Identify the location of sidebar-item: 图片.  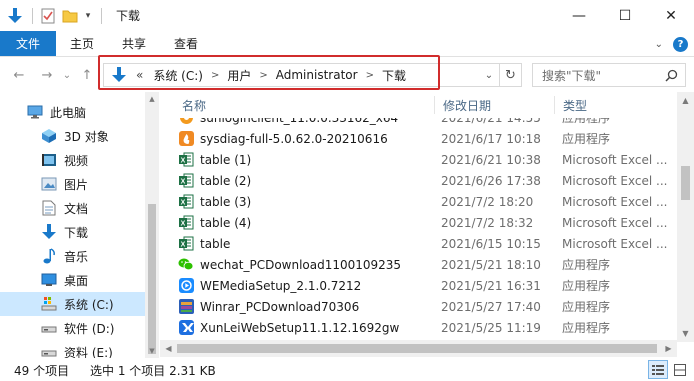
(72, 184).